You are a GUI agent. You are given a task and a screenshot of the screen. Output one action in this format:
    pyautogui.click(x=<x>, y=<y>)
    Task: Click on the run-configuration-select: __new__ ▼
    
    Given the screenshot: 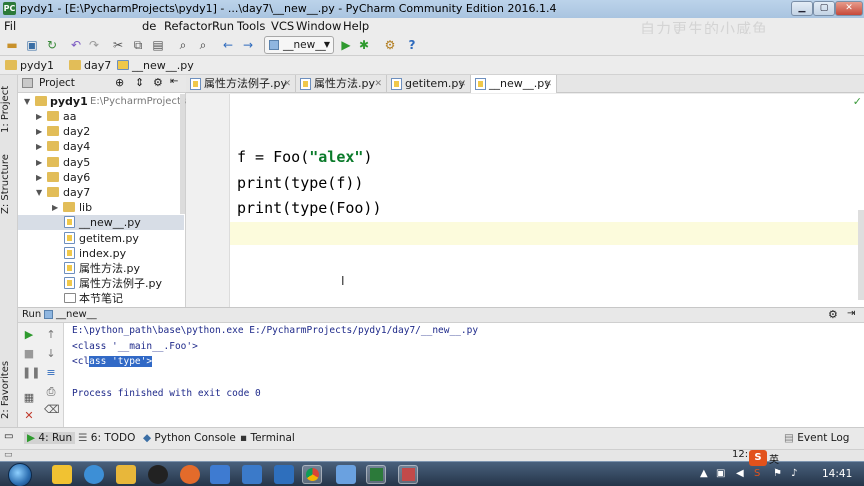 What is the action you would take?
    pyautogui.click(x=299, y=45)
    